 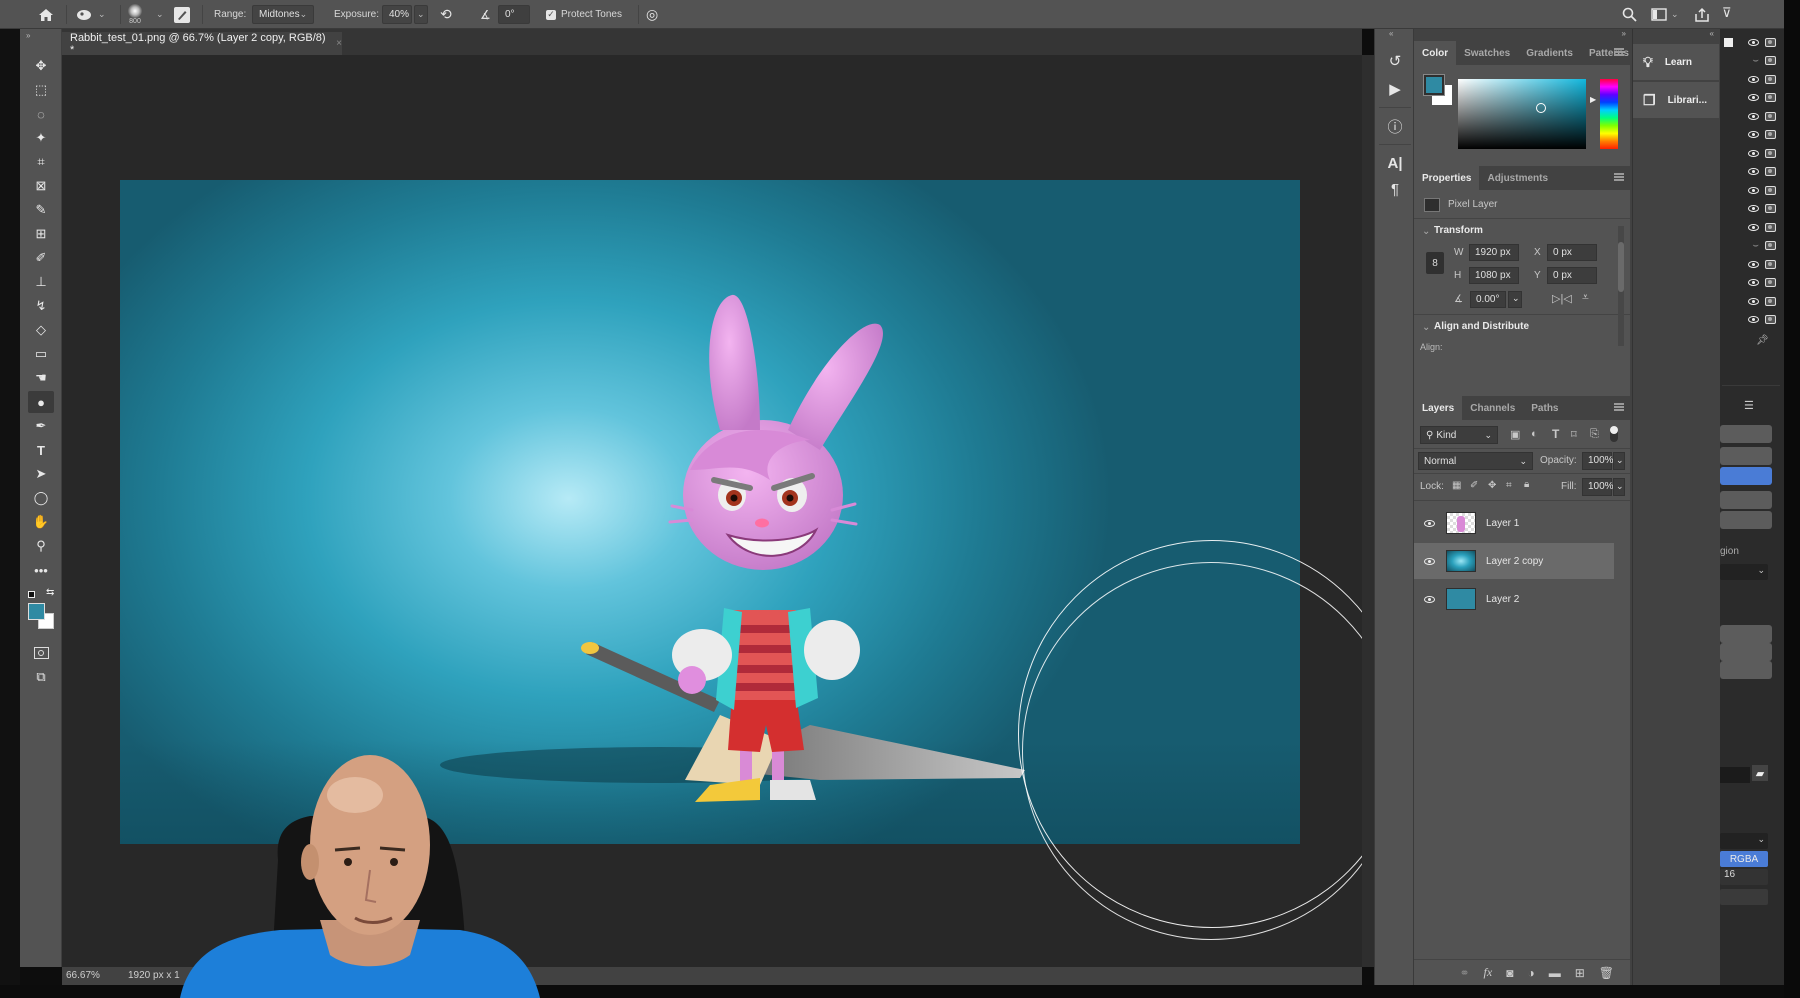 I want to click on flip-vertical-icon: ⩡, so click(x=1585, y=297).